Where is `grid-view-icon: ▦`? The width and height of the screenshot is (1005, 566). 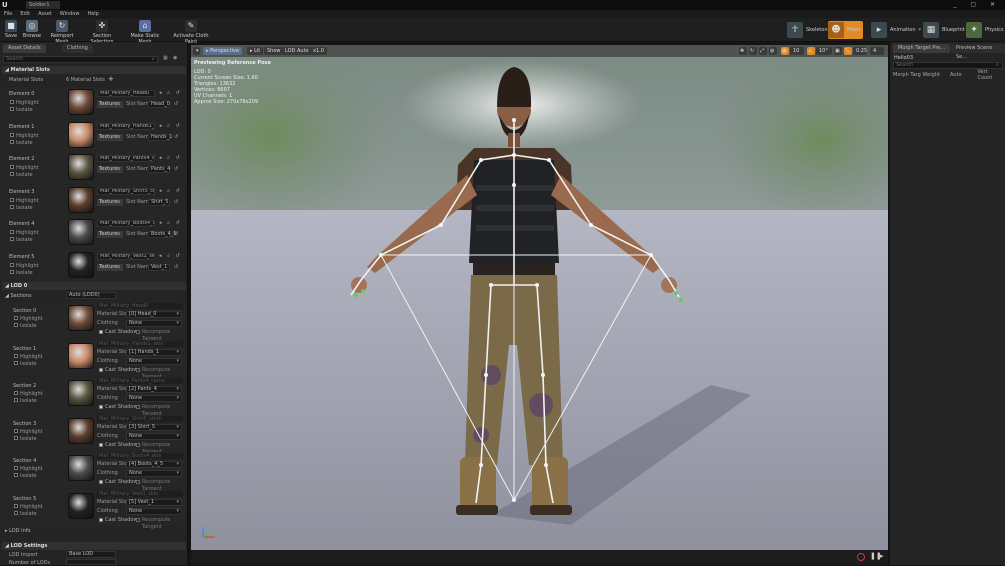
grid-view-icon: ▦ is located at coordinates (165, 58).